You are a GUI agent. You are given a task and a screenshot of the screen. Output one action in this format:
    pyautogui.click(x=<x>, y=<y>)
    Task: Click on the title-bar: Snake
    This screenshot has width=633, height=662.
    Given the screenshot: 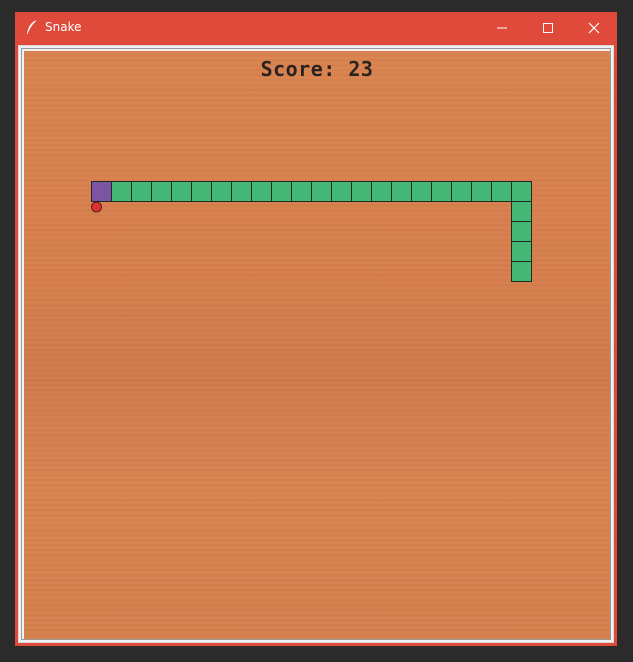 What is the action you would take?
    pyautogui.click(x=316, y=27)
    